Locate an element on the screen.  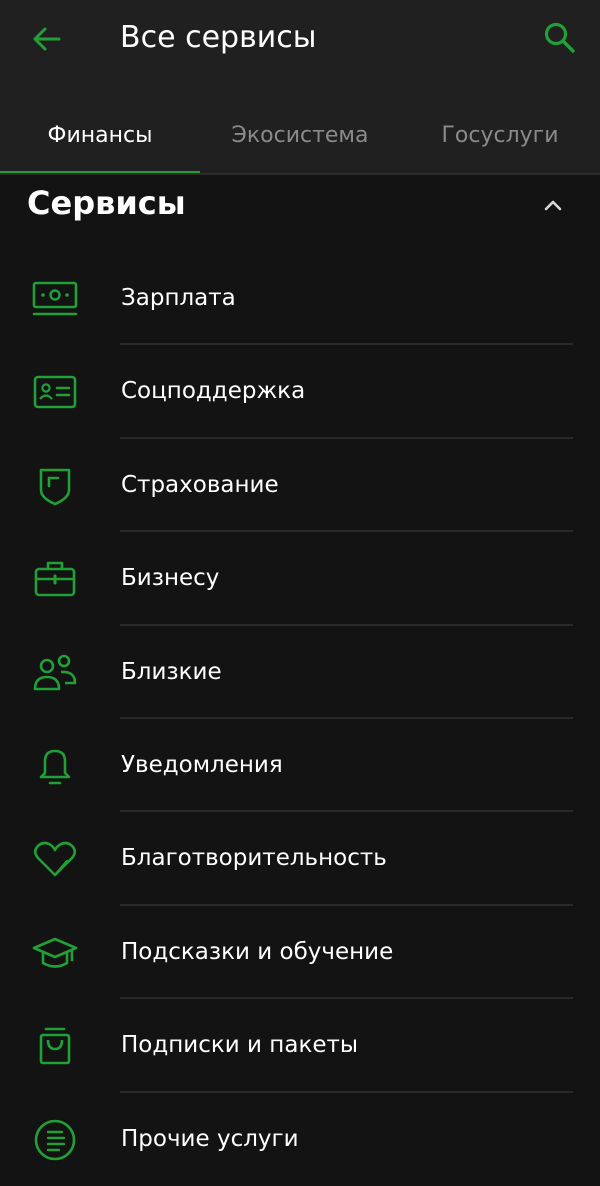
back-button is located at coordinates (47, 39).